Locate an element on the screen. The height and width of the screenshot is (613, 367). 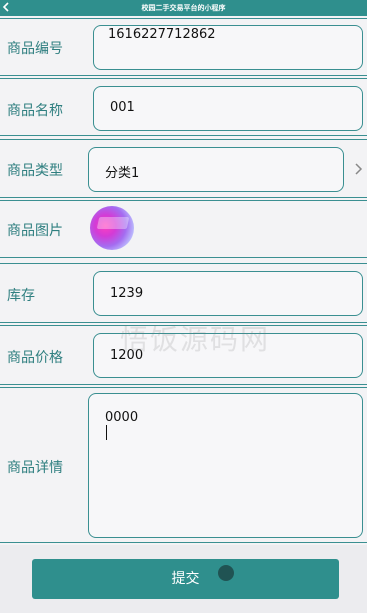
form-row-product-name: 商品名称 001 is located at coordinates (183, 107).